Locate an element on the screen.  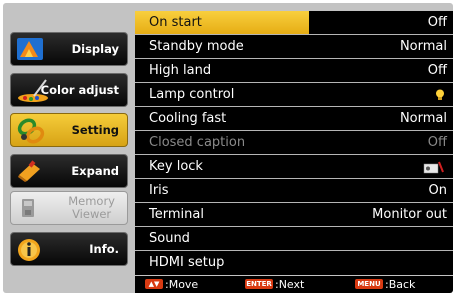
row-value: On is located at coordinates (437, 190).